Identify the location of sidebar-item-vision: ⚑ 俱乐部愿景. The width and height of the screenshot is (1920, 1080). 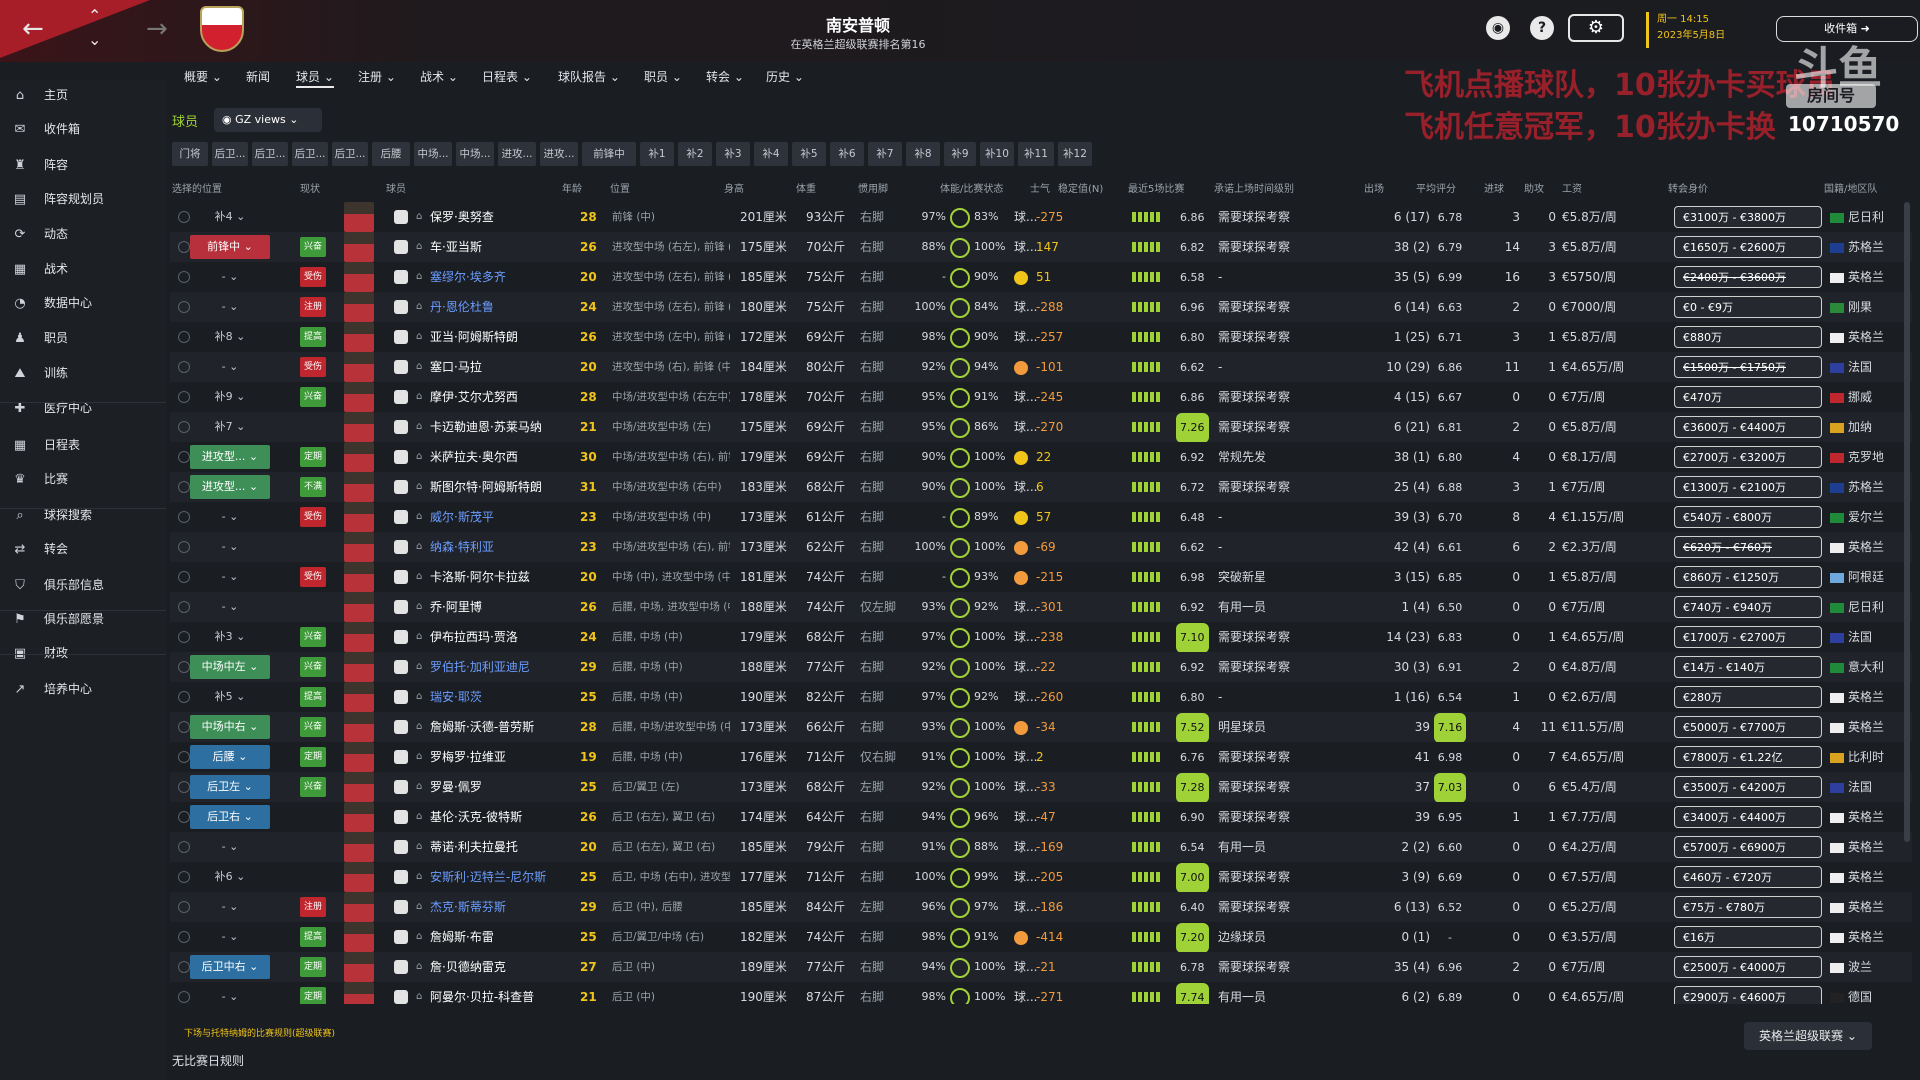
(85, 619).